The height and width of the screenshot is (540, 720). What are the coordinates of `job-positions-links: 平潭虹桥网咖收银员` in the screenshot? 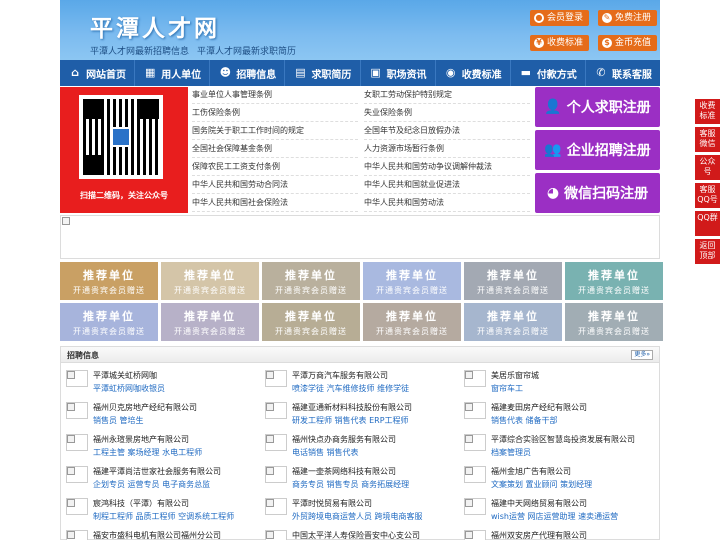 It's located at (129, 388).